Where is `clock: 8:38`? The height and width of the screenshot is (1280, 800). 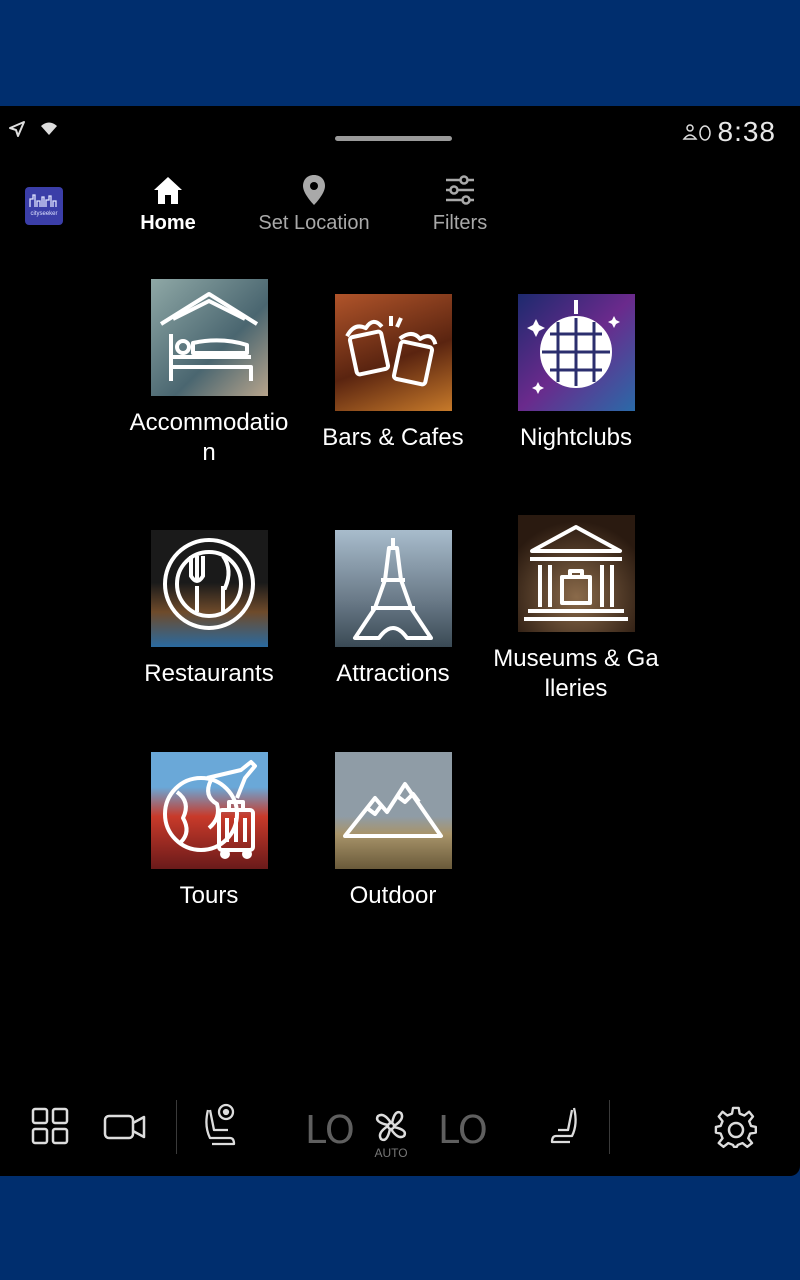 clock: 8:38 is located at coordinates (746, 131).